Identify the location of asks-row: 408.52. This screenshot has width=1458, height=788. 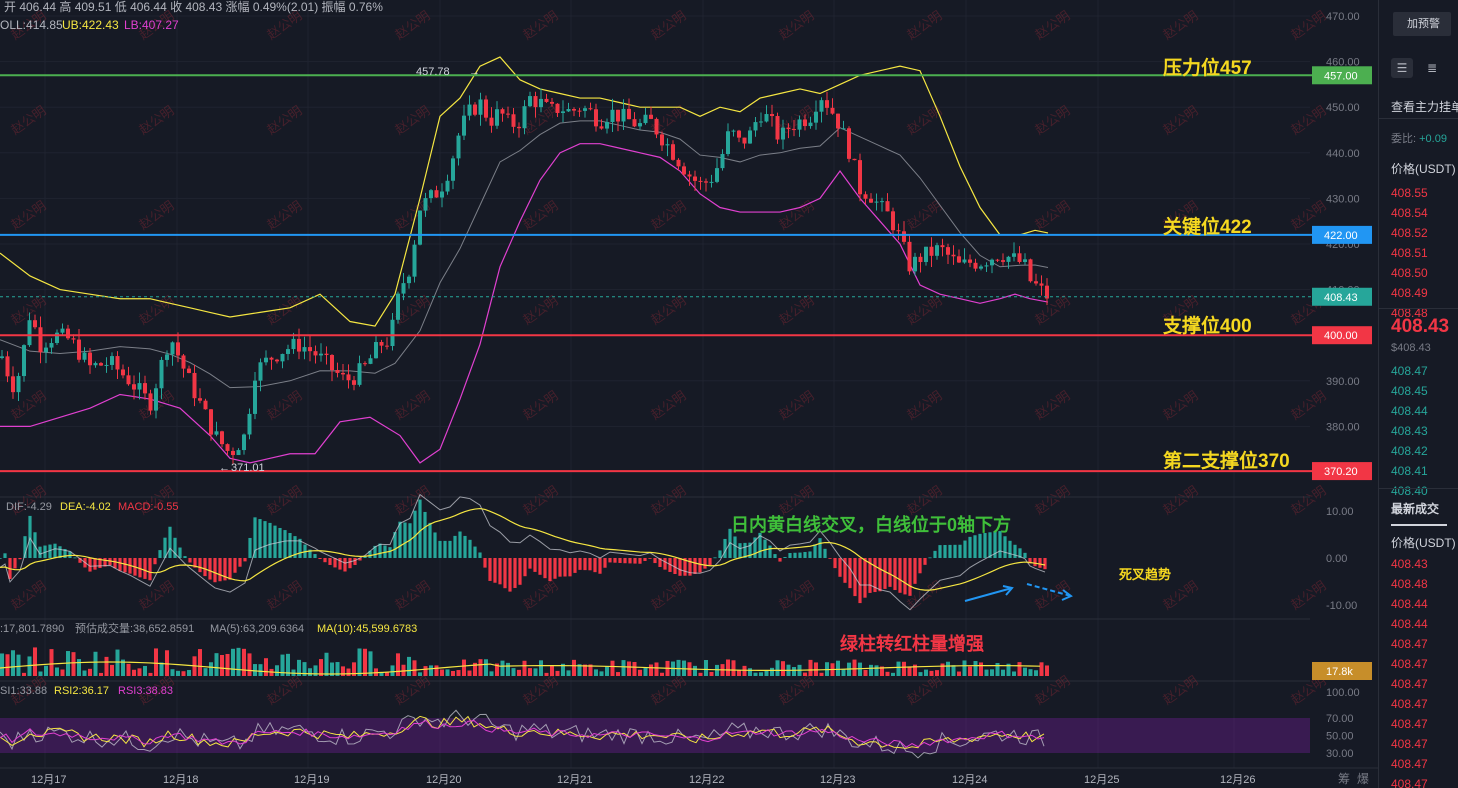
(1409, 233).